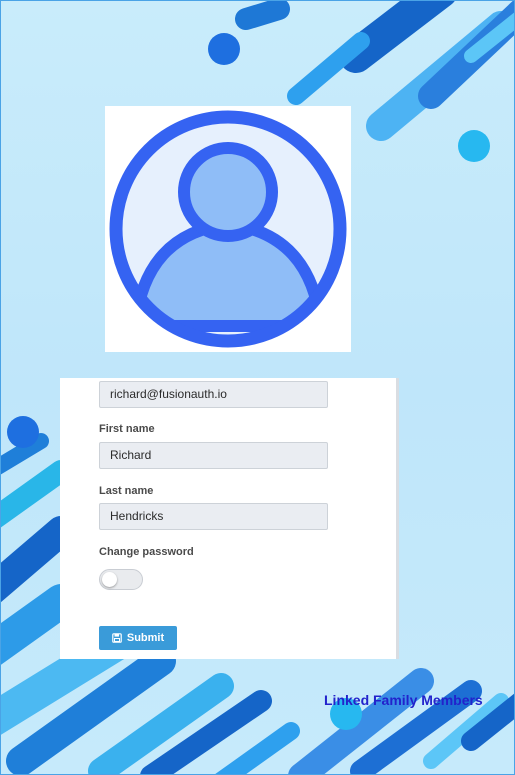 The height and width of the screenshot is (775, 515). What do you see at coordinates (213, 394) in the screenshot?
I see `email-field: richard@fusionauth.io` at bounding box center [213, 394].